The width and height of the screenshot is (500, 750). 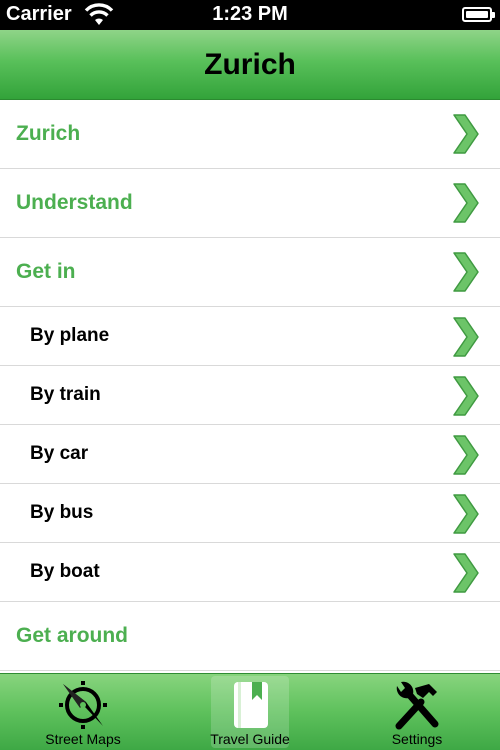 What do you see at coordinates (250, 636) in the screenshot?
I see `list-item-get-around: Get around` at bounding box center [250, 636].